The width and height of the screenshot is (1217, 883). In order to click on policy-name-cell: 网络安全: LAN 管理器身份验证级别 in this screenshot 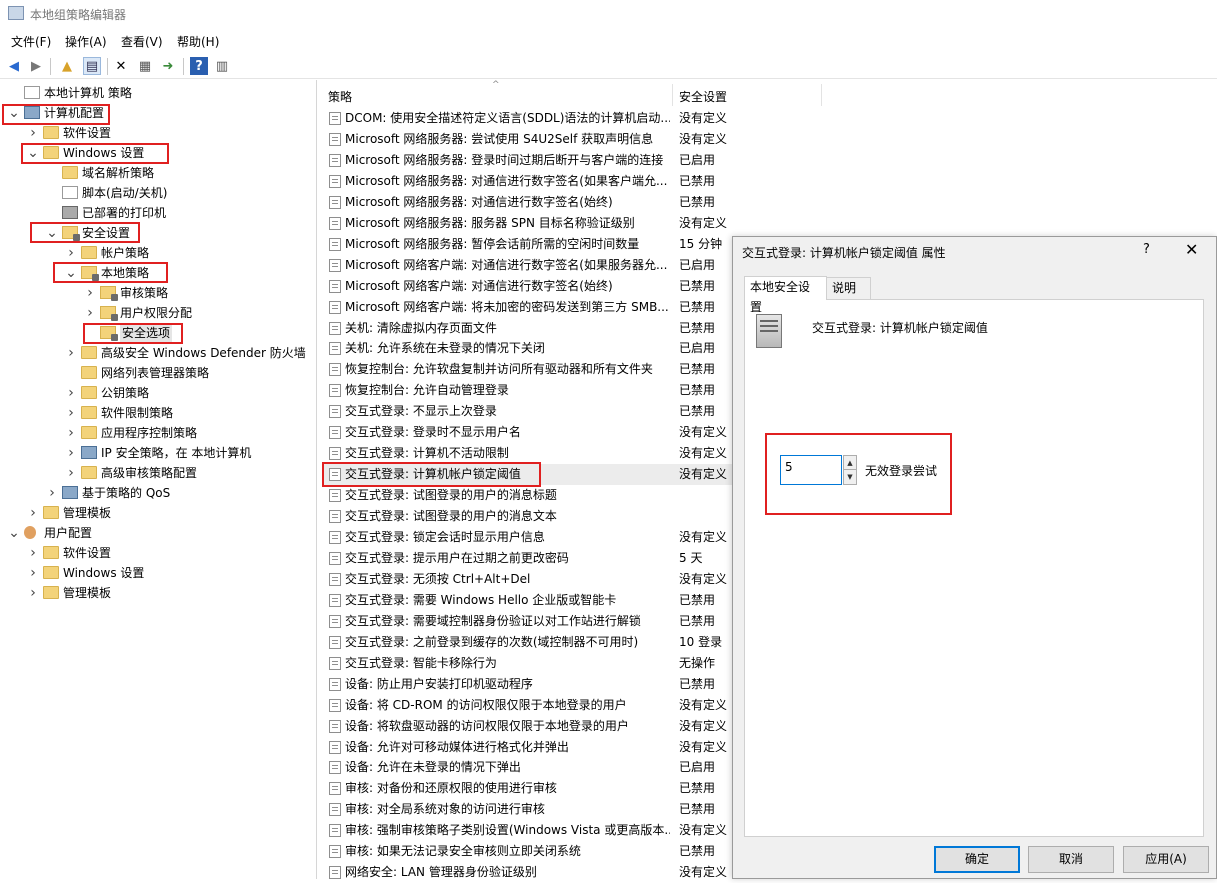, I will do `click(441, 872)`.